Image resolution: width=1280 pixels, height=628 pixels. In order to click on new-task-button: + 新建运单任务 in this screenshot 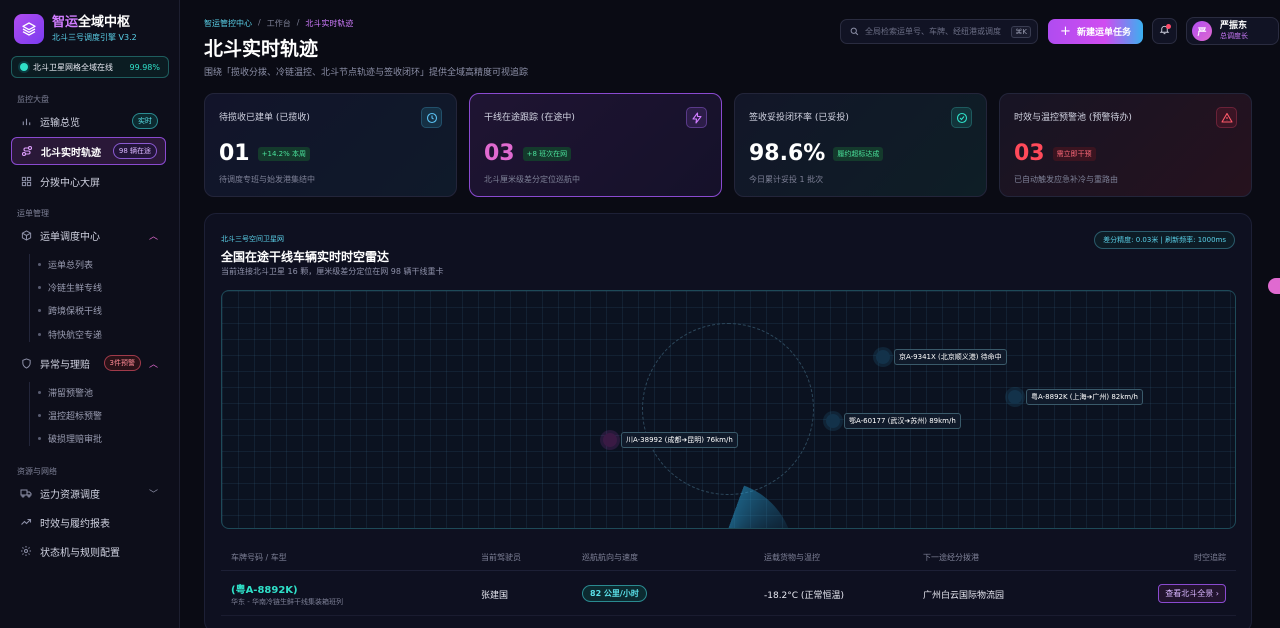, I will do `click(1095, 31)`.